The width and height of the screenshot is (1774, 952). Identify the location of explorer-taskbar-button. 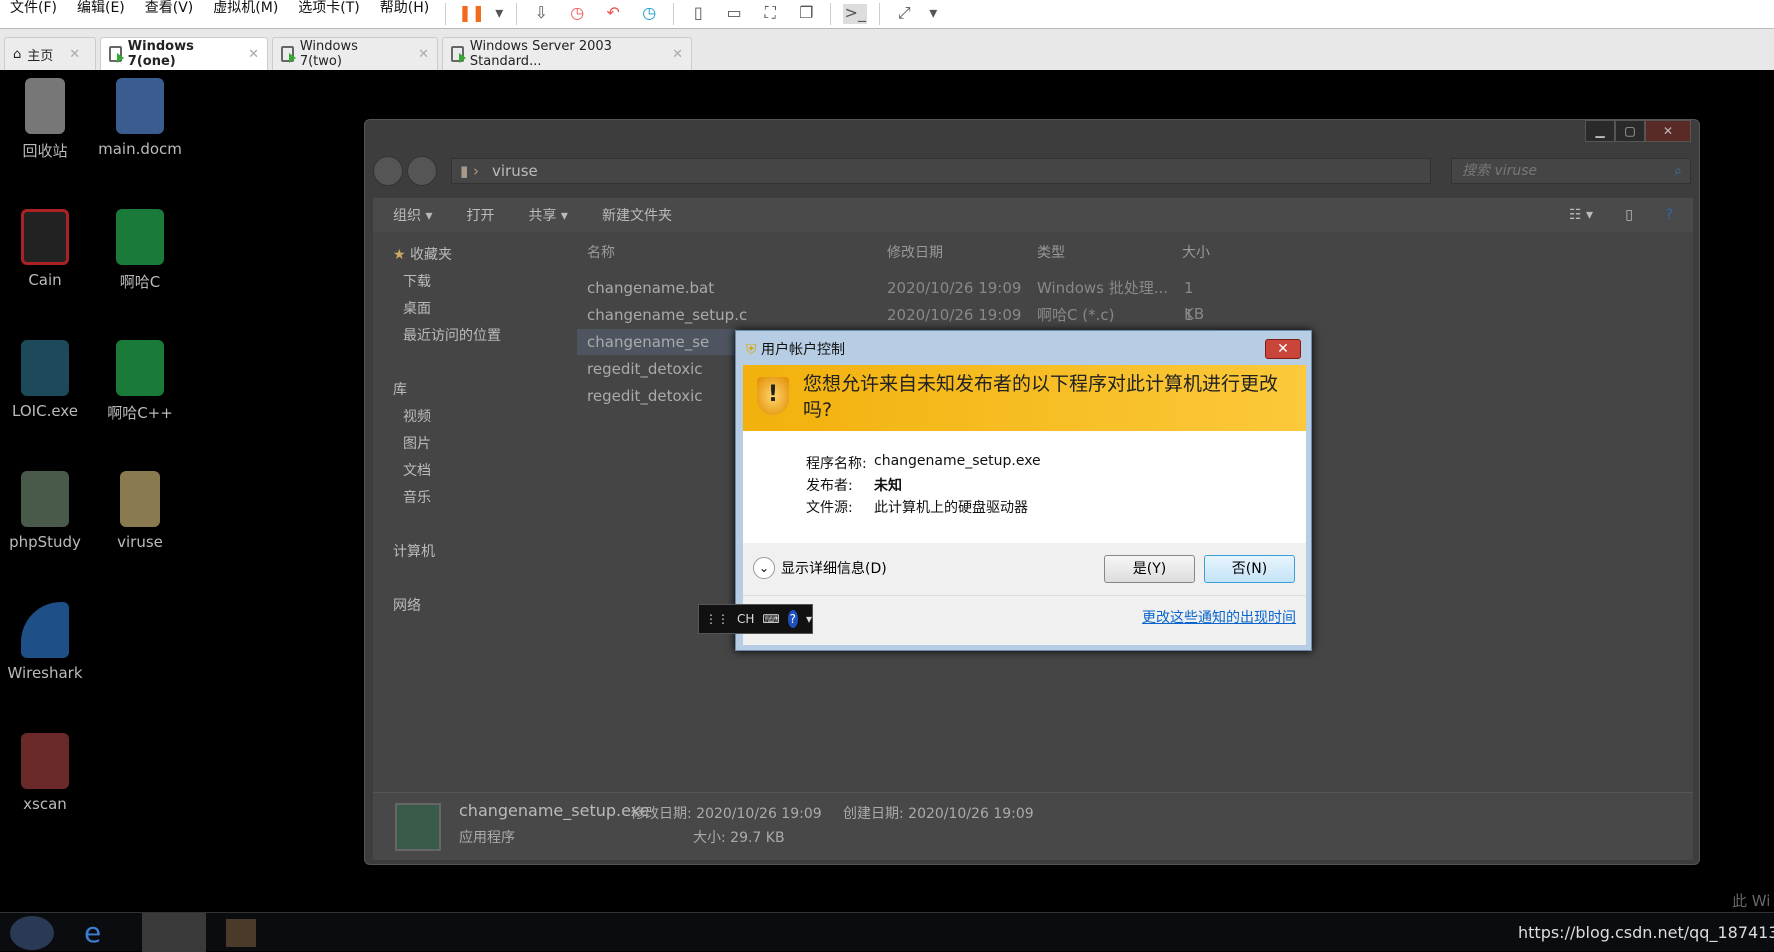
(174, 932).